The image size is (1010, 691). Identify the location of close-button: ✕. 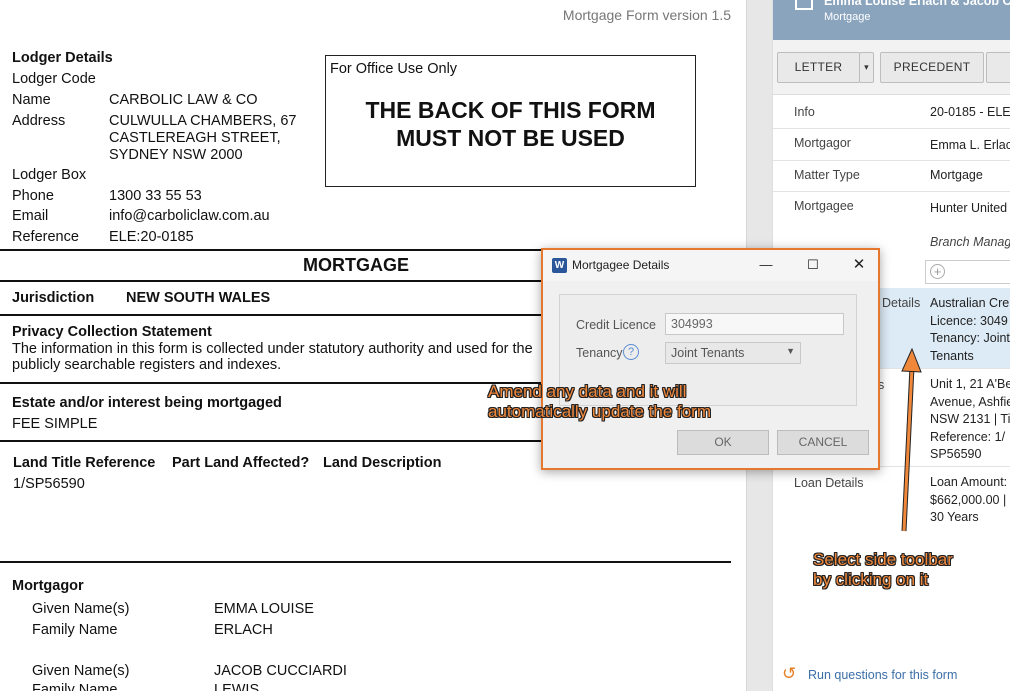
(859, 265).